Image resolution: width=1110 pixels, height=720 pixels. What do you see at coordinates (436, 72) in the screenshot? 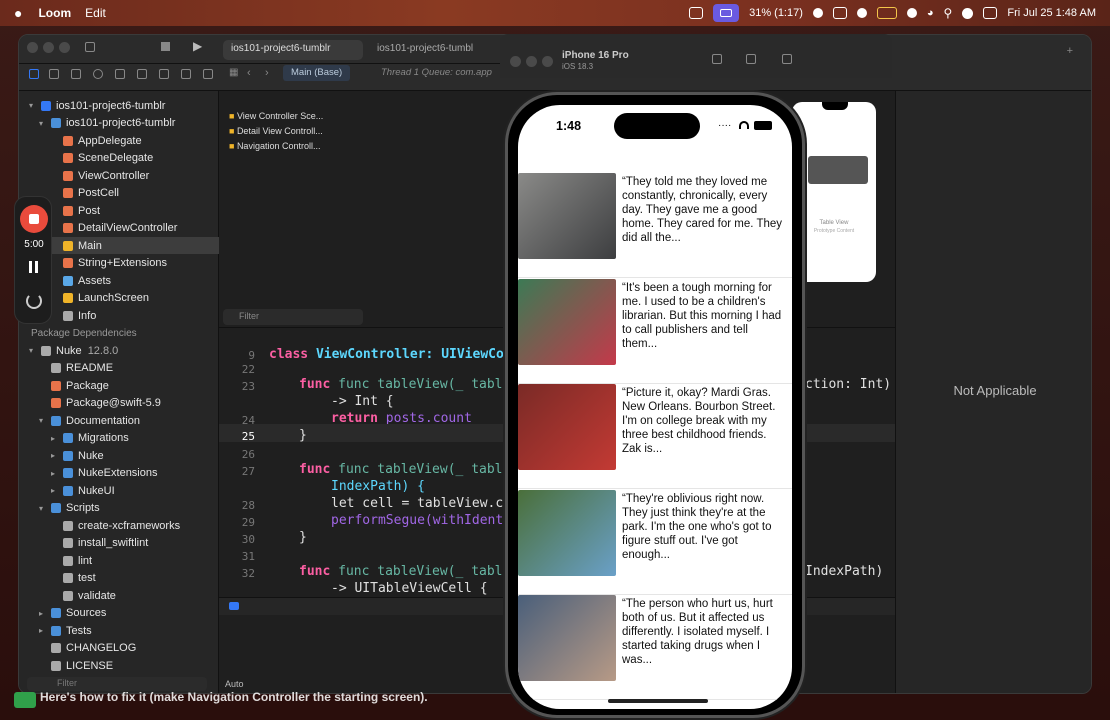
I see `tab-thread: Thread 1 Queue: com.app` at bounding box center [436, 72].